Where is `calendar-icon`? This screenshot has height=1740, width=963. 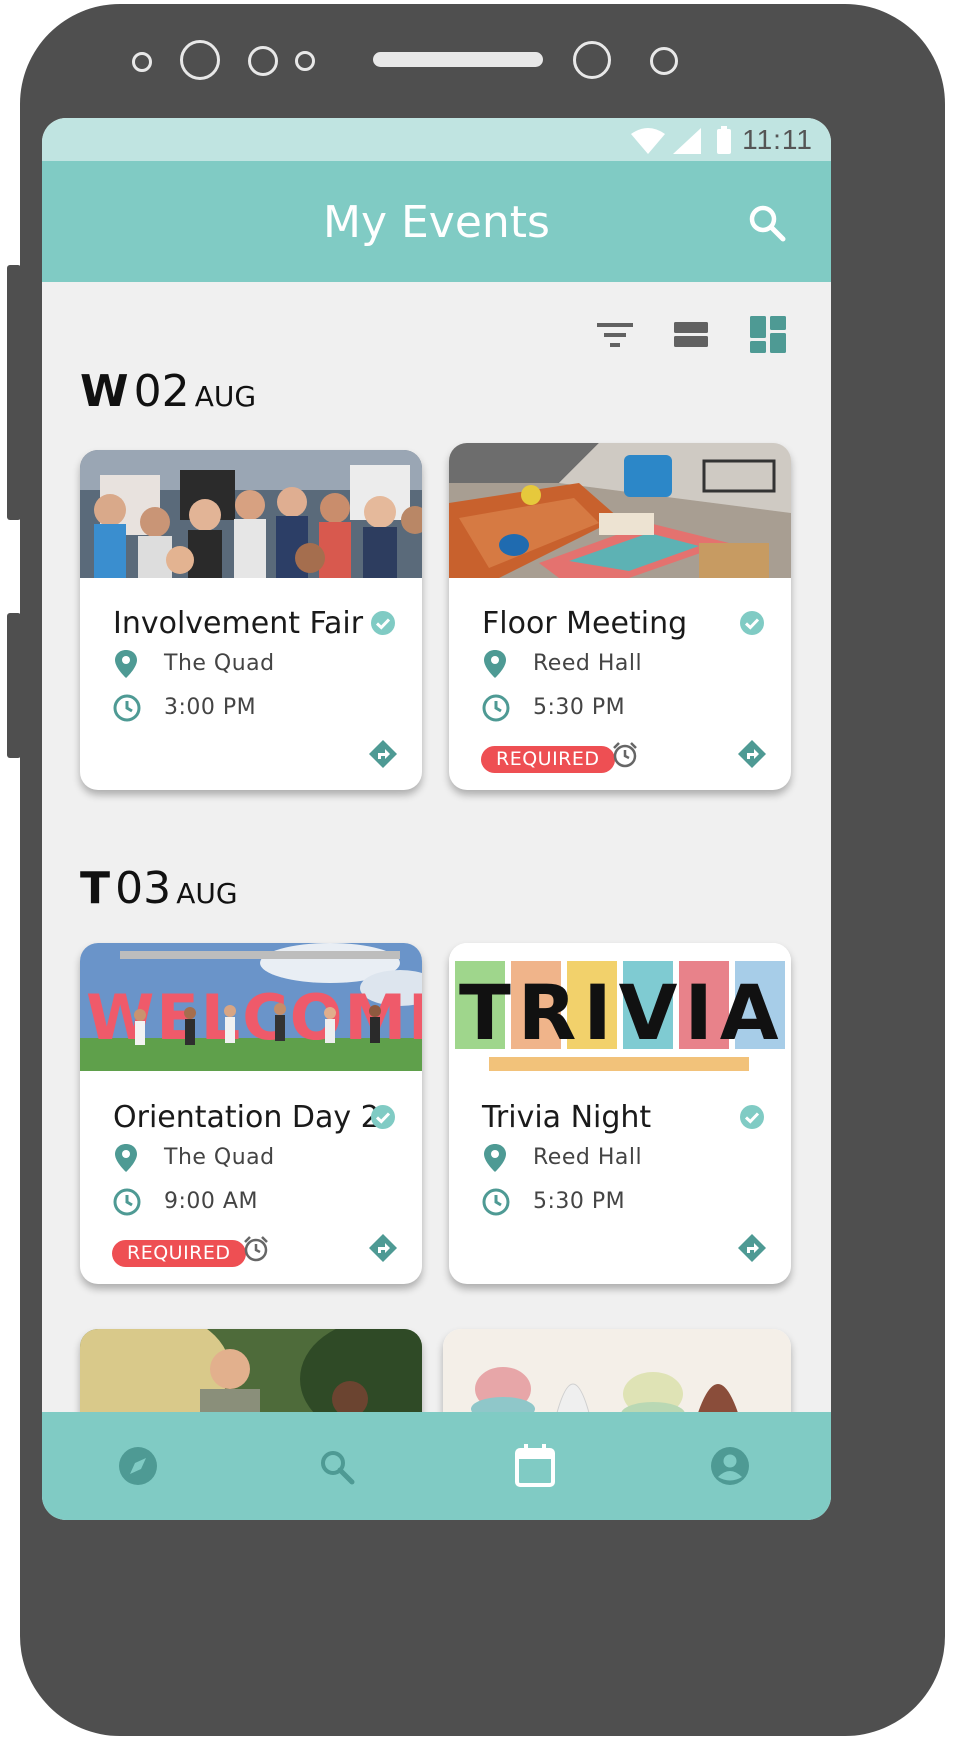
calendar-icon is located at coordinates (535, 1465).